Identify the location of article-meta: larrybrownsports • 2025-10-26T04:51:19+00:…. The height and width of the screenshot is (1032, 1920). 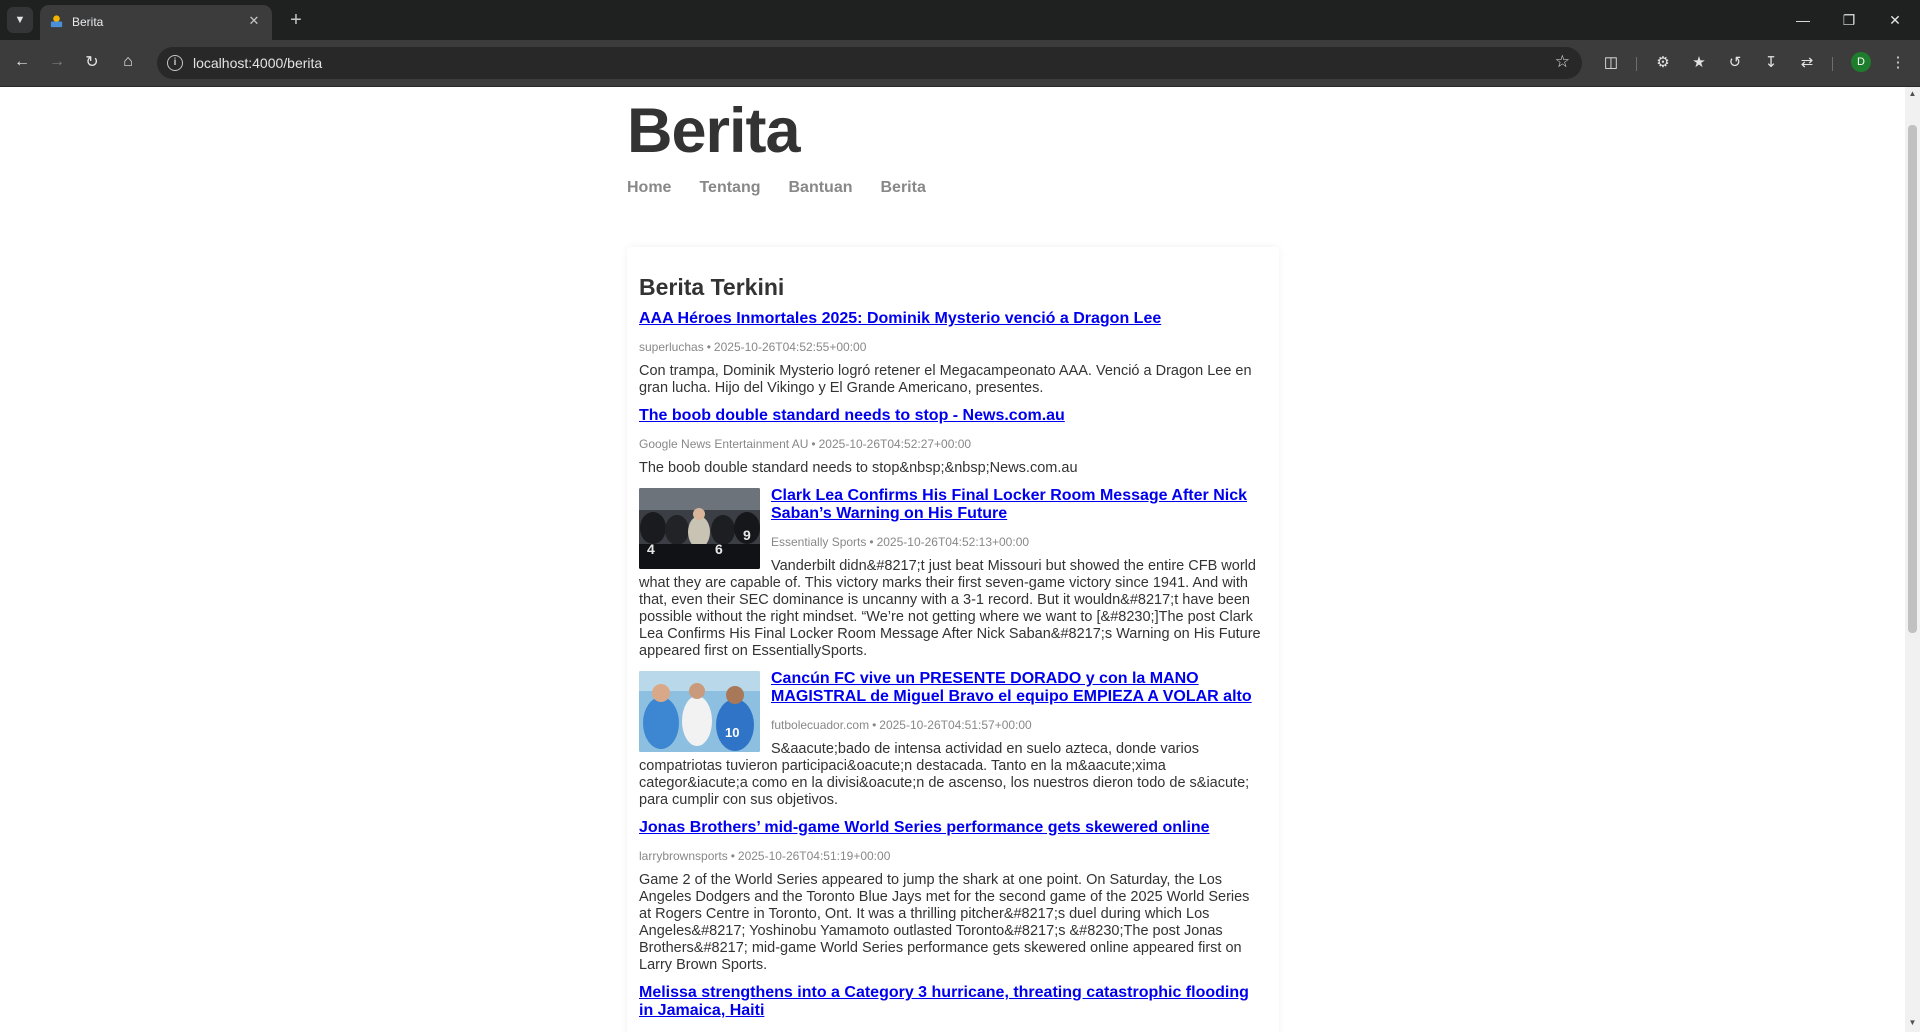
(765, 856).